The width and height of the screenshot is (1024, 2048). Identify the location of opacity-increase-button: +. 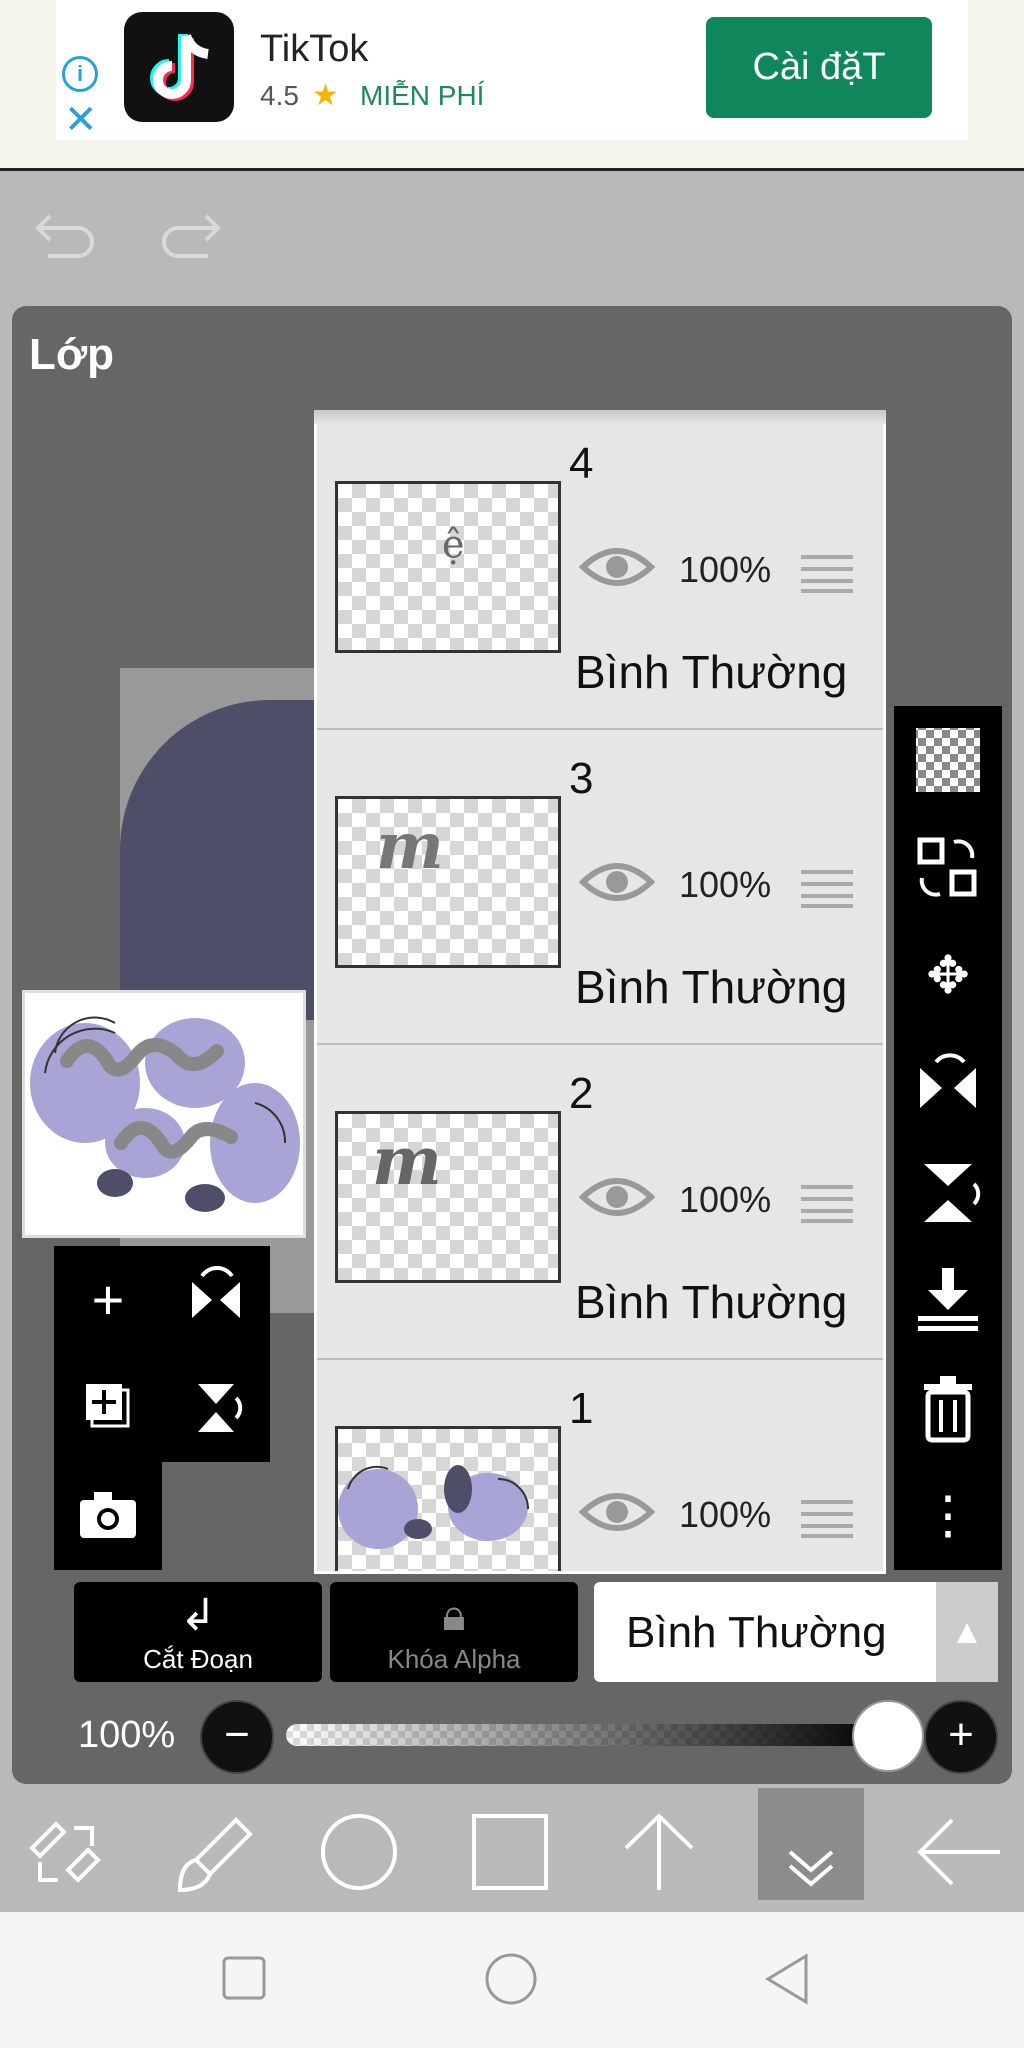
(961, 1737).